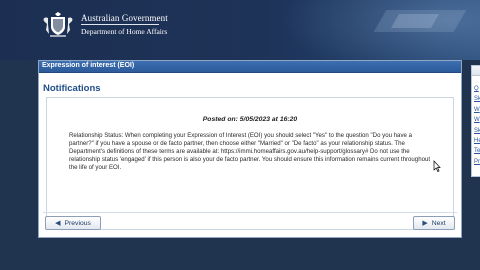 Image resolution: width=480 pixels, height=270 pixels. I want to click on previous-button-label: Previous, so click(77, 223).